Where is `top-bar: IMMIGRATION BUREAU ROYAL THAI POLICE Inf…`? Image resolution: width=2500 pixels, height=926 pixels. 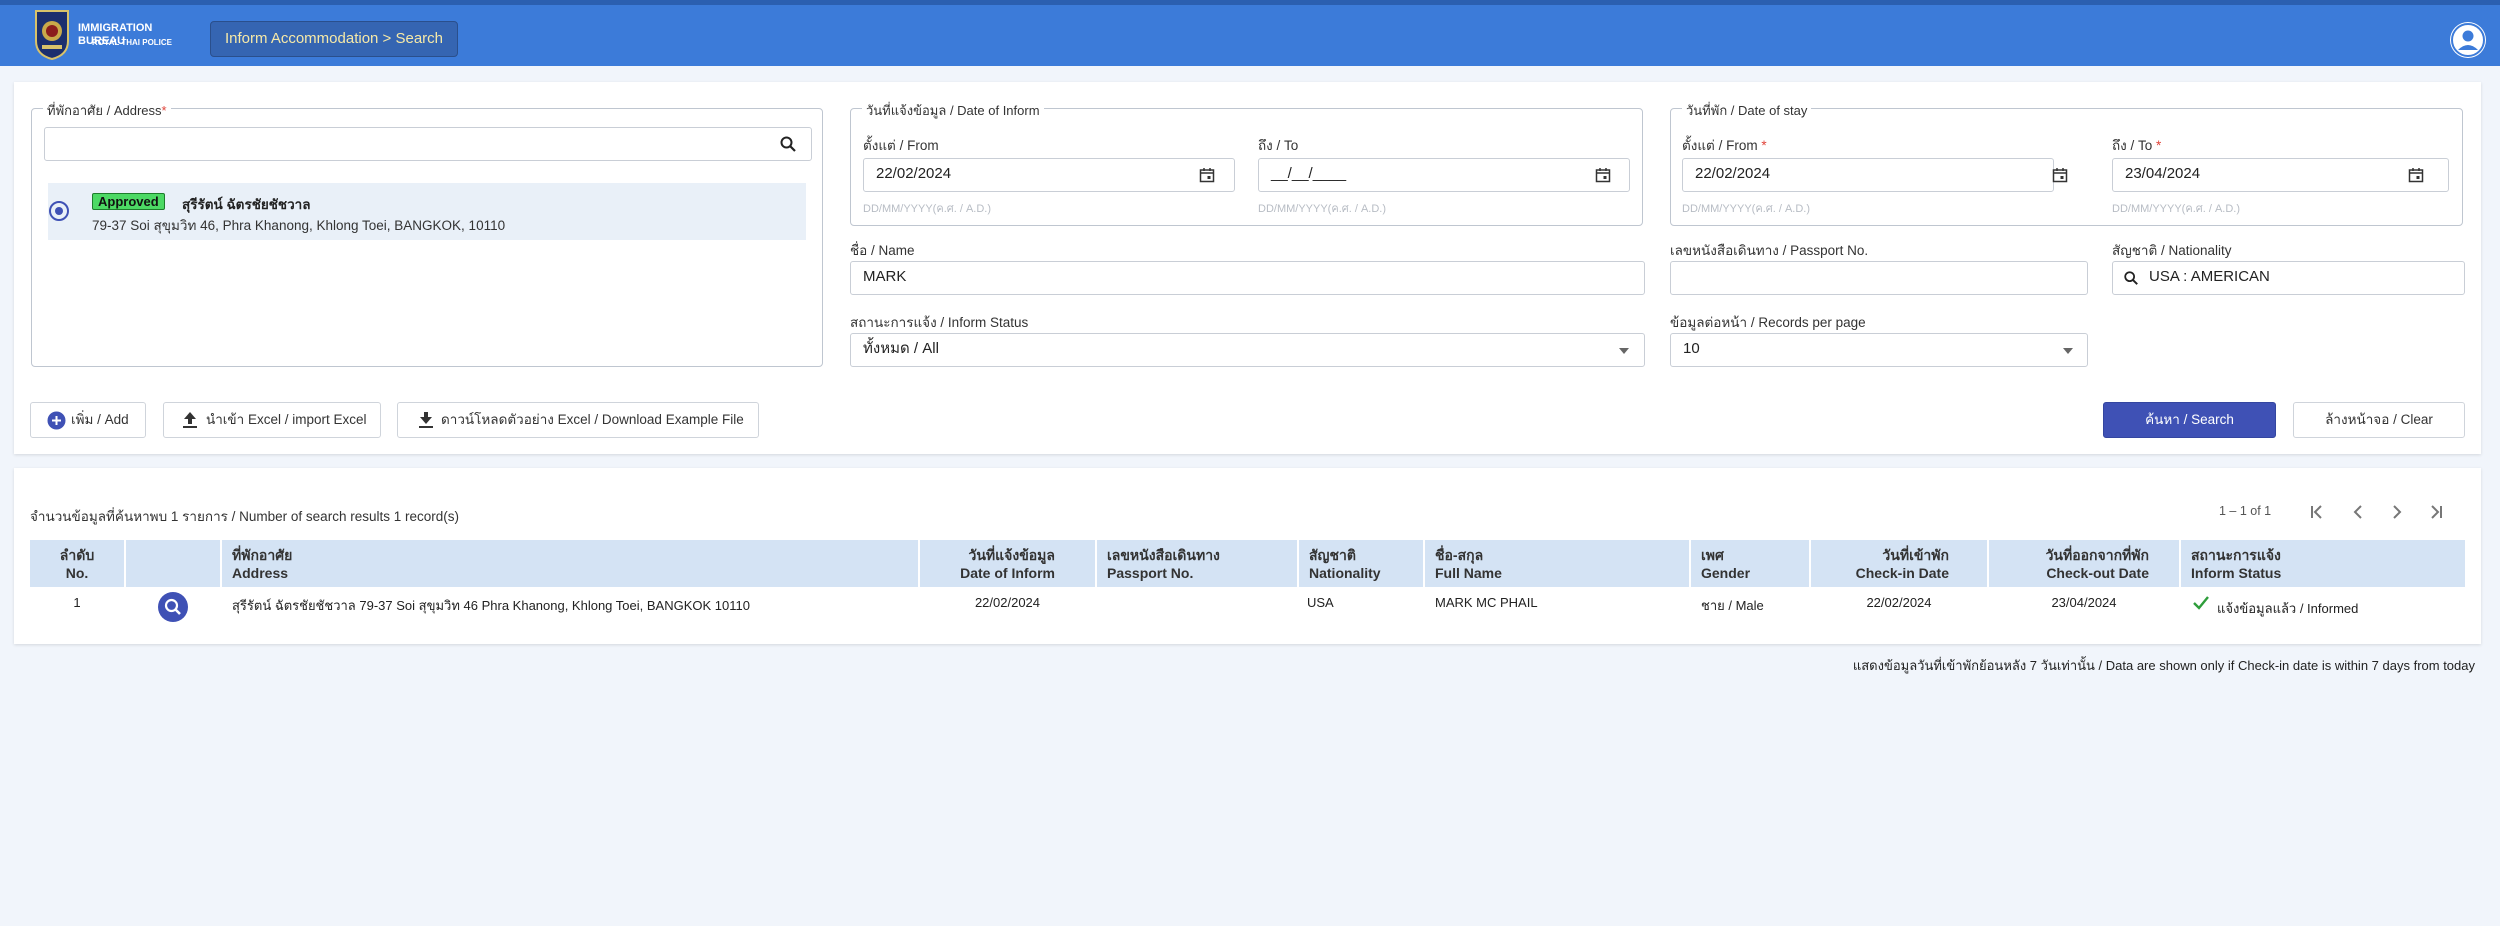
top-bar: IMMIGRATION BUREAU ROYAL THAI POLICE Inf… is located at coordinates (1250, 33).